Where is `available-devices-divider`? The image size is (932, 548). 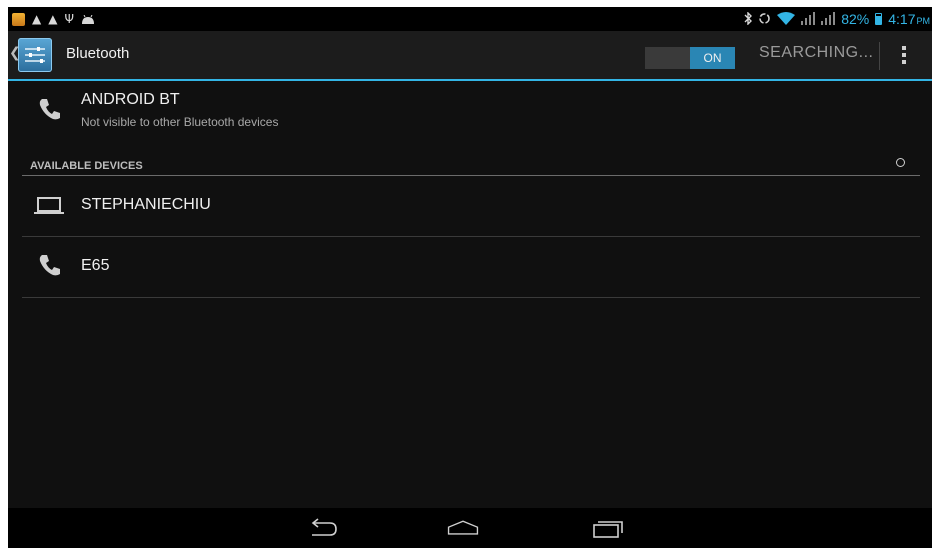 available-devices-divider is located at coordinates (471, 164).